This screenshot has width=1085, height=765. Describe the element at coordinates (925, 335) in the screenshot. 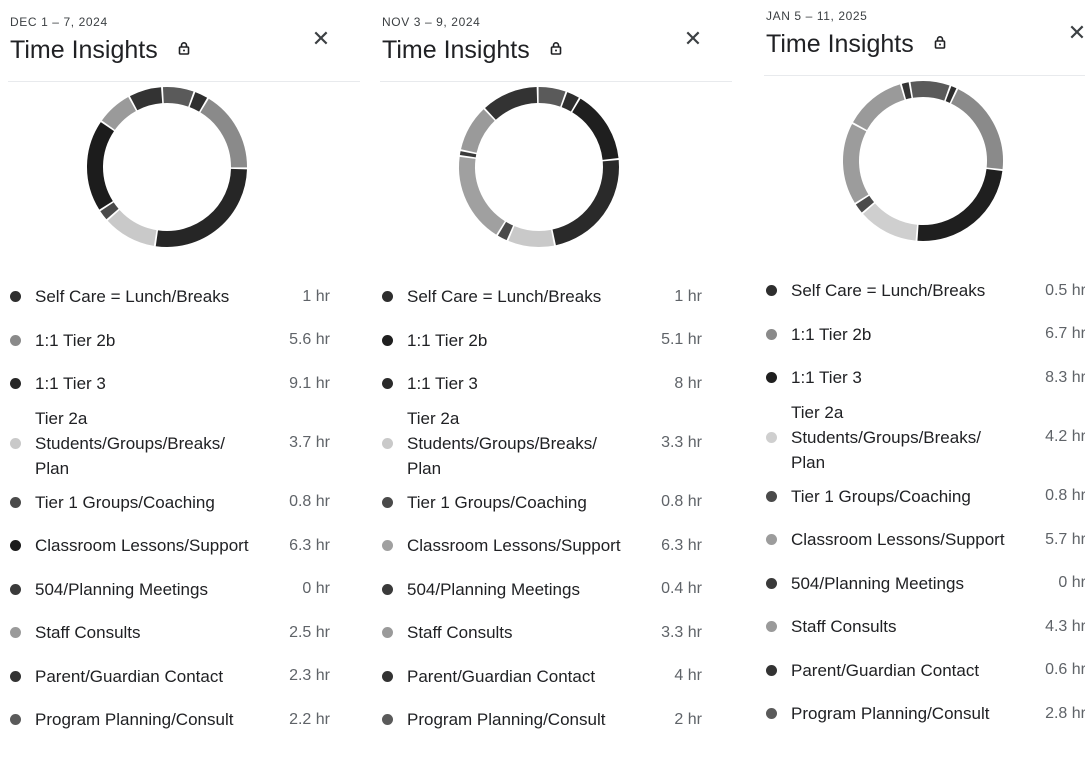

I see `category-row: 1:1 Tier 2b 6.7 hr` at that location.